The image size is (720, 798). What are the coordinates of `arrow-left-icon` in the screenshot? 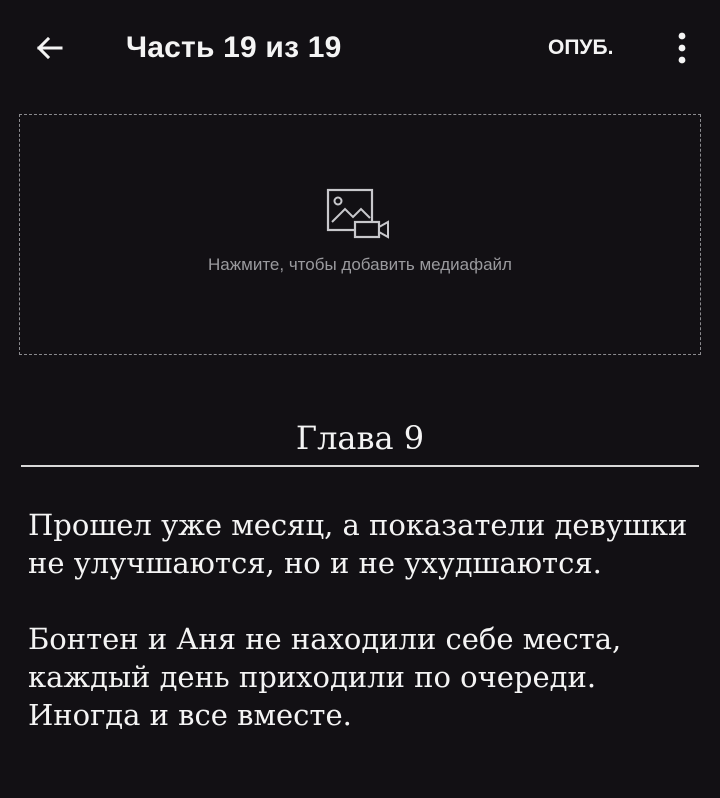 It's located at (49, 48).